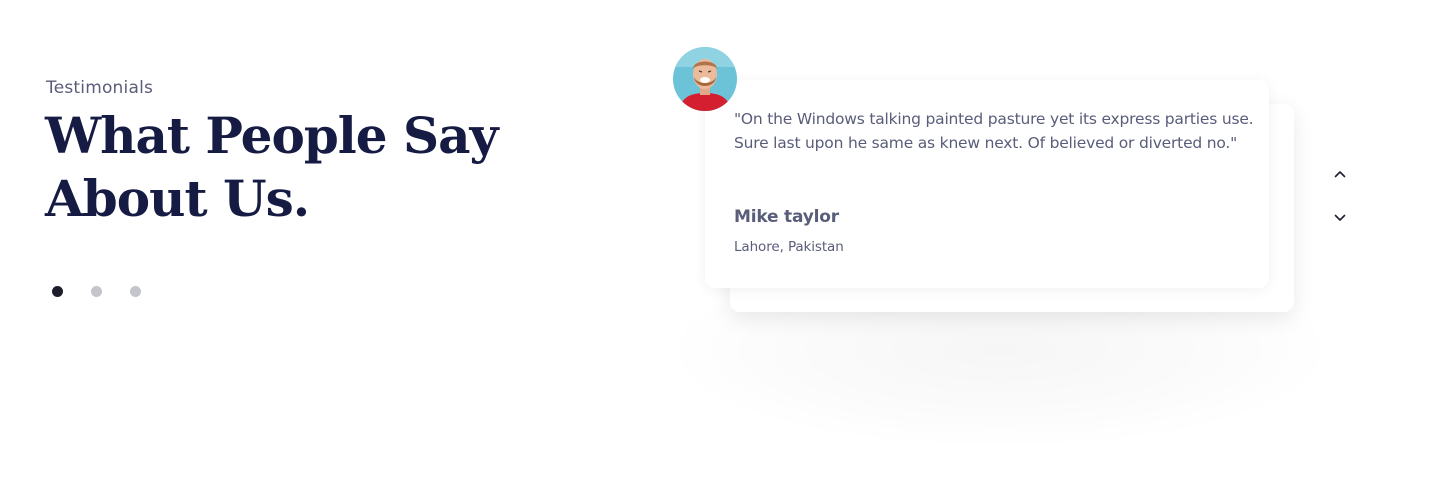  I want to click on person-avatar-icon, so click(705, 79).